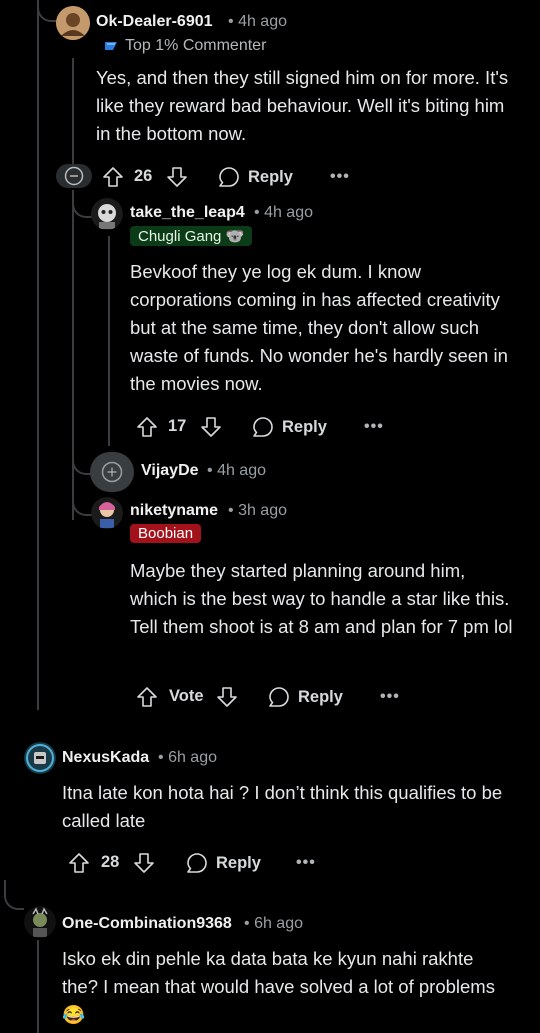  What do you see at coordinates (196, 45) in the screenshot?
I see `flair-text: Top 1% Commenter` at bounding box center [196, 45].